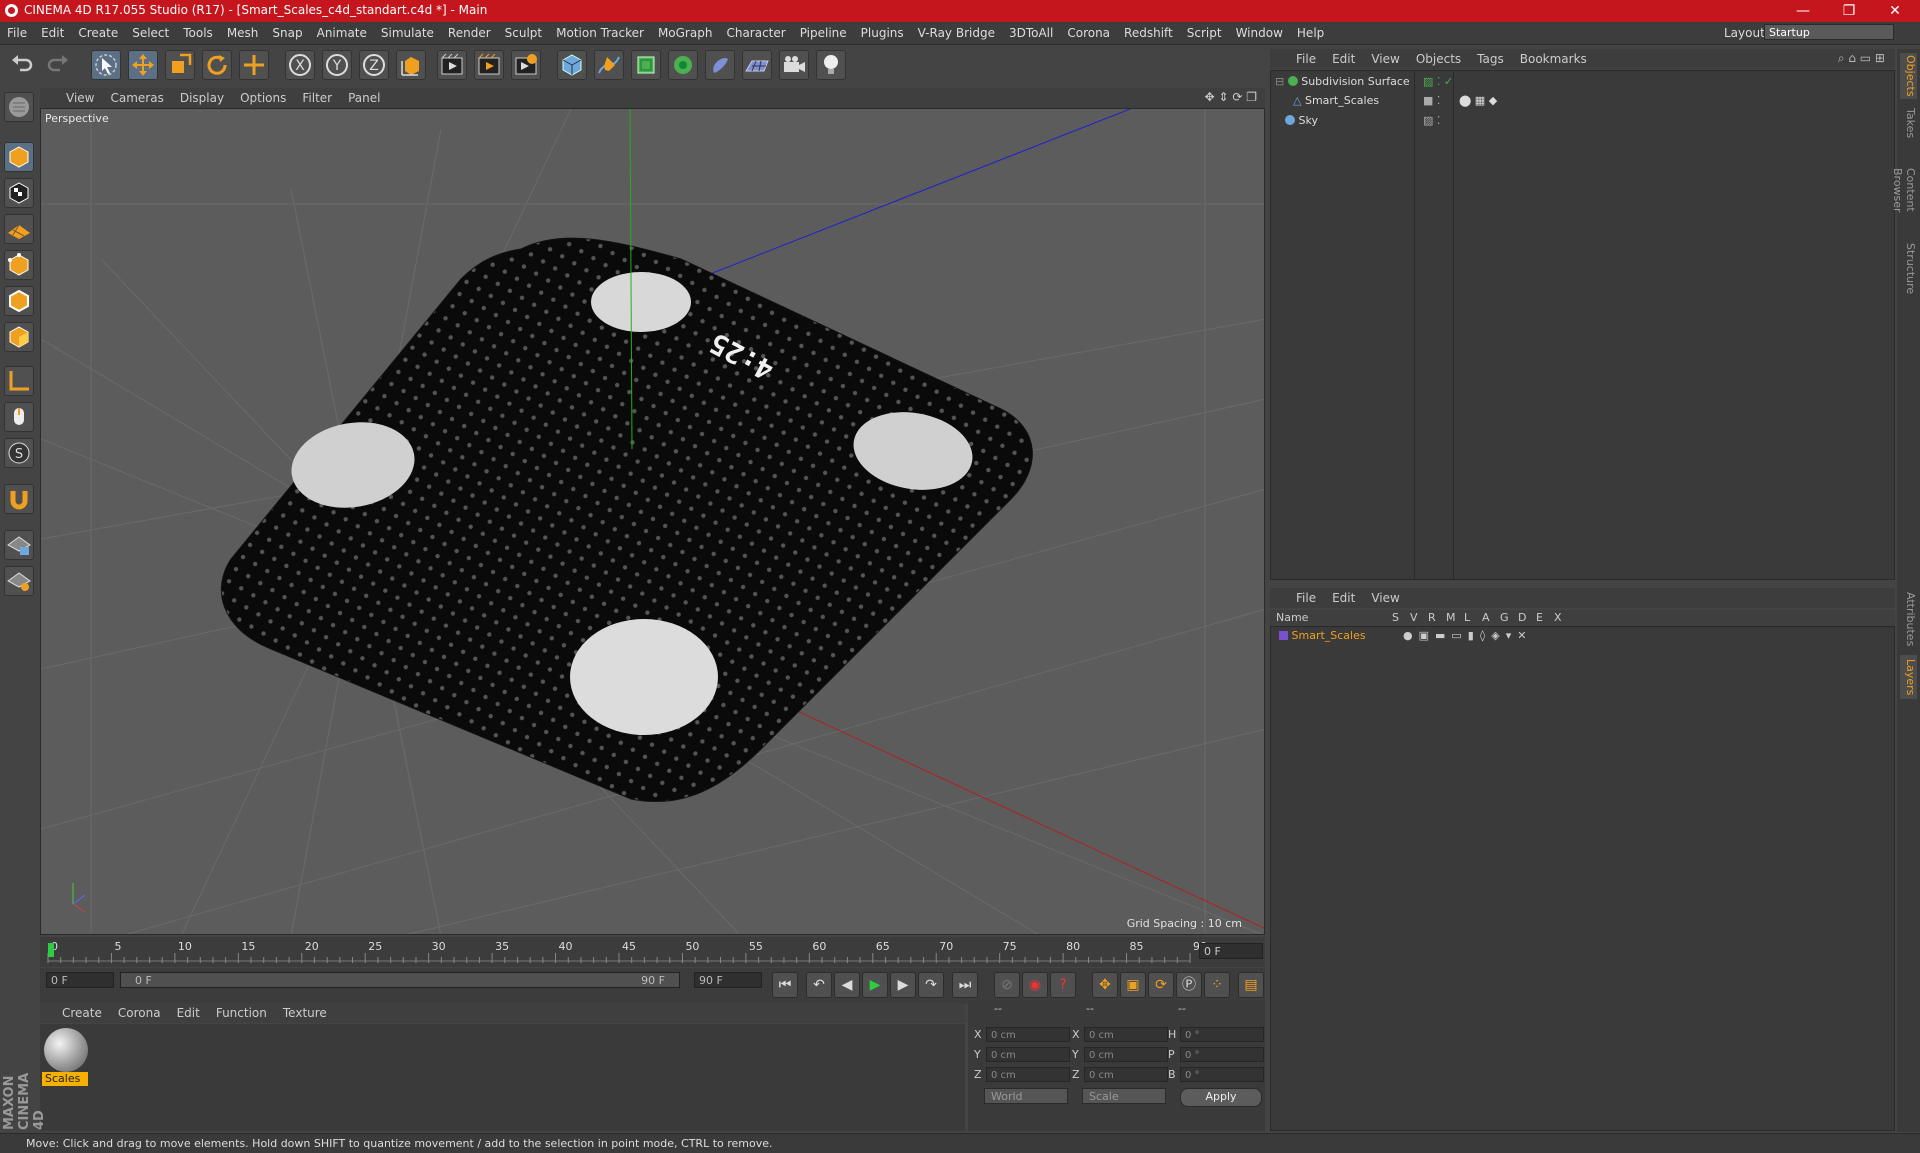  I want to click on menu-render: Render, so click(469, 33).